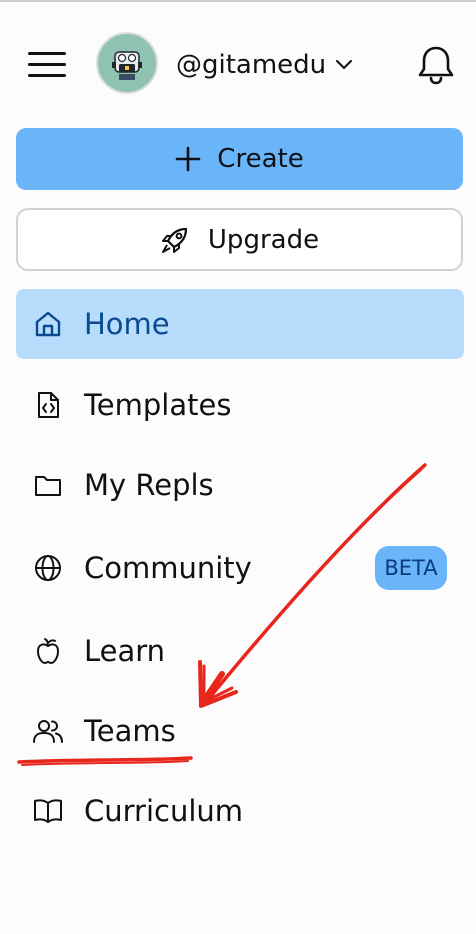 Image resolution: width=476 pixels, height=934 pixels. What do you see at coordinates (48, 651) in the screenshot?
I see `apple-icon` at bounding box center [48, 651].